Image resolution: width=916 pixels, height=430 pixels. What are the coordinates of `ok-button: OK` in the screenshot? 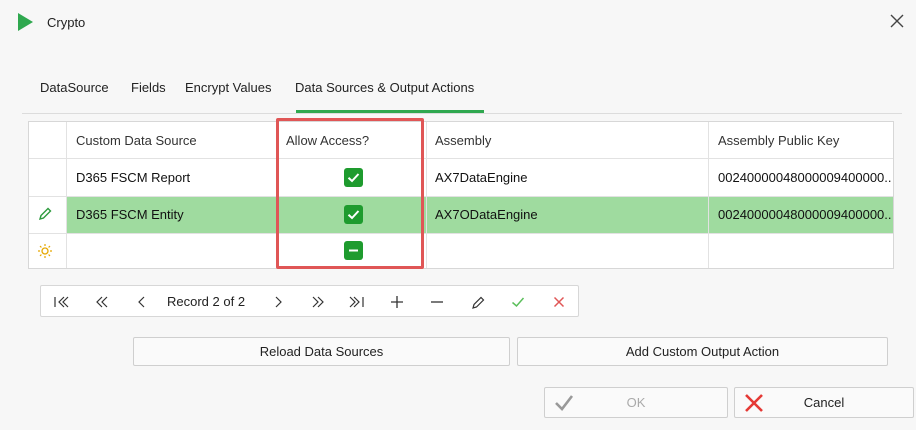 It's located at (636, 402).